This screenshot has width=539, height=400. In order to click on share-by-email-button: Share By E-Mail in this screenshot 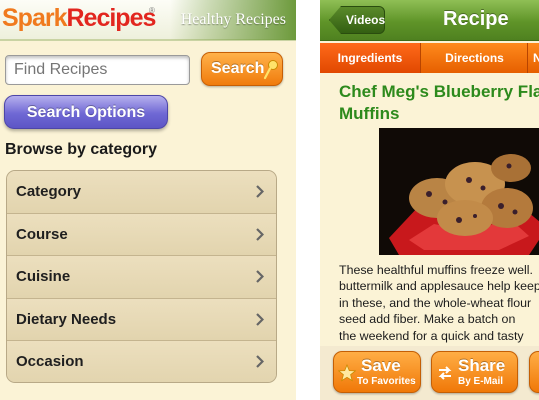, I will do `click(474, 372)`.